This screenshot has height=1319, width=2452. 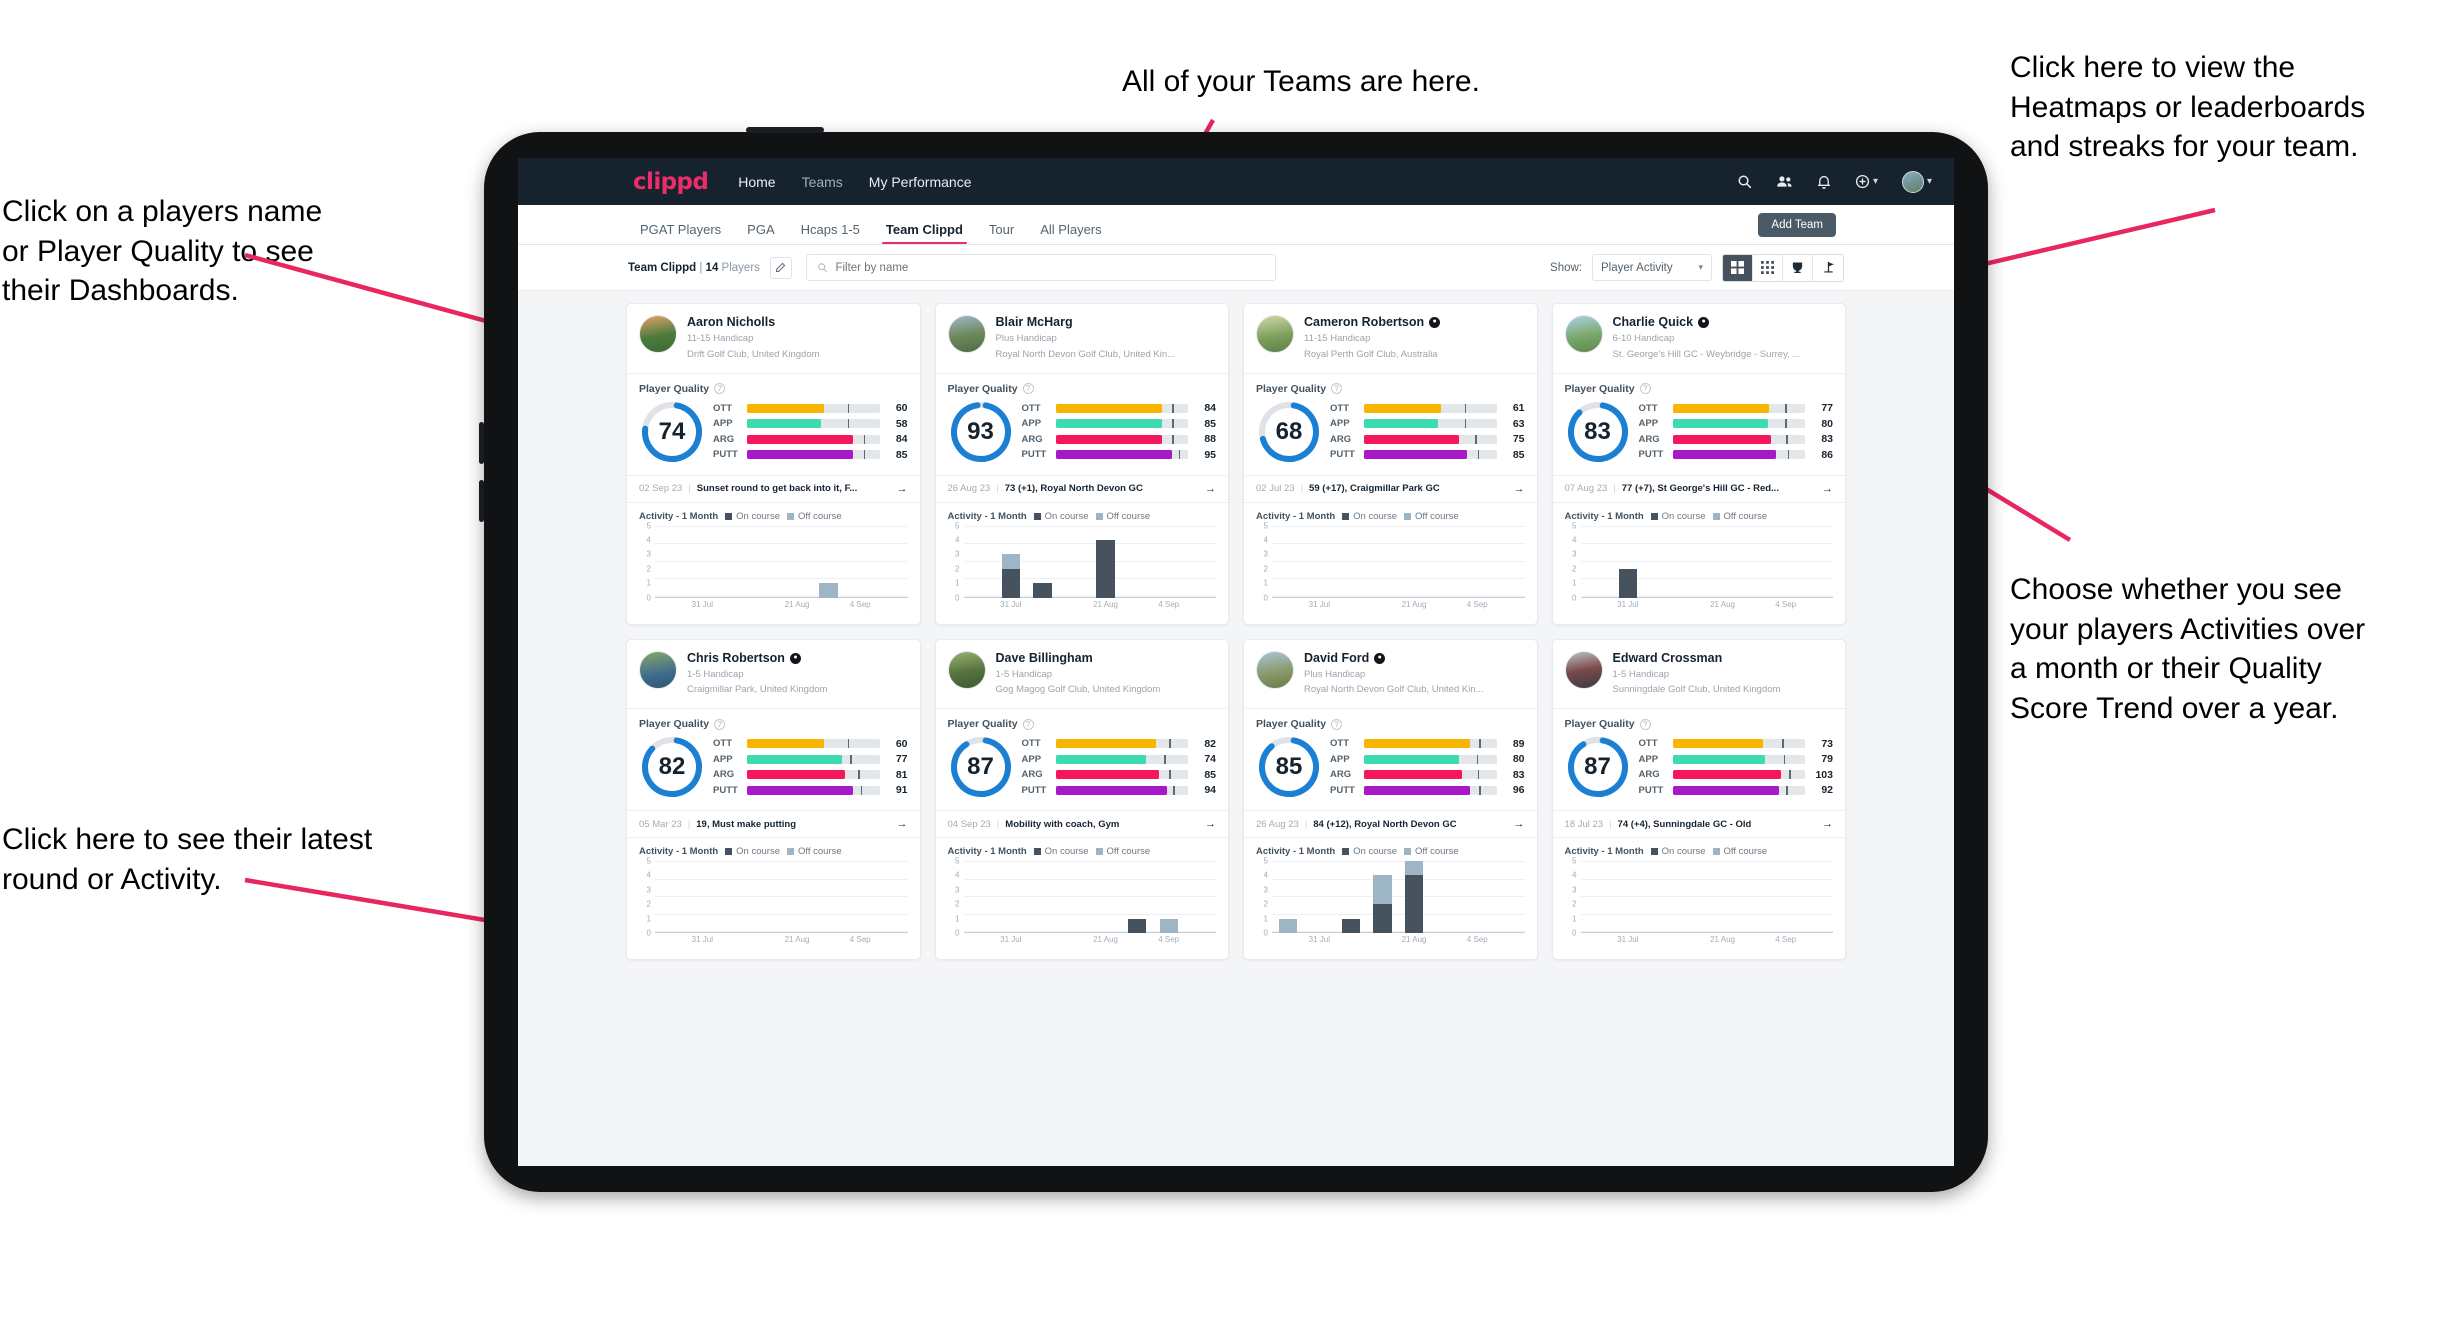 I want to click on device-volume-down-button, so click(x=481, y=501).